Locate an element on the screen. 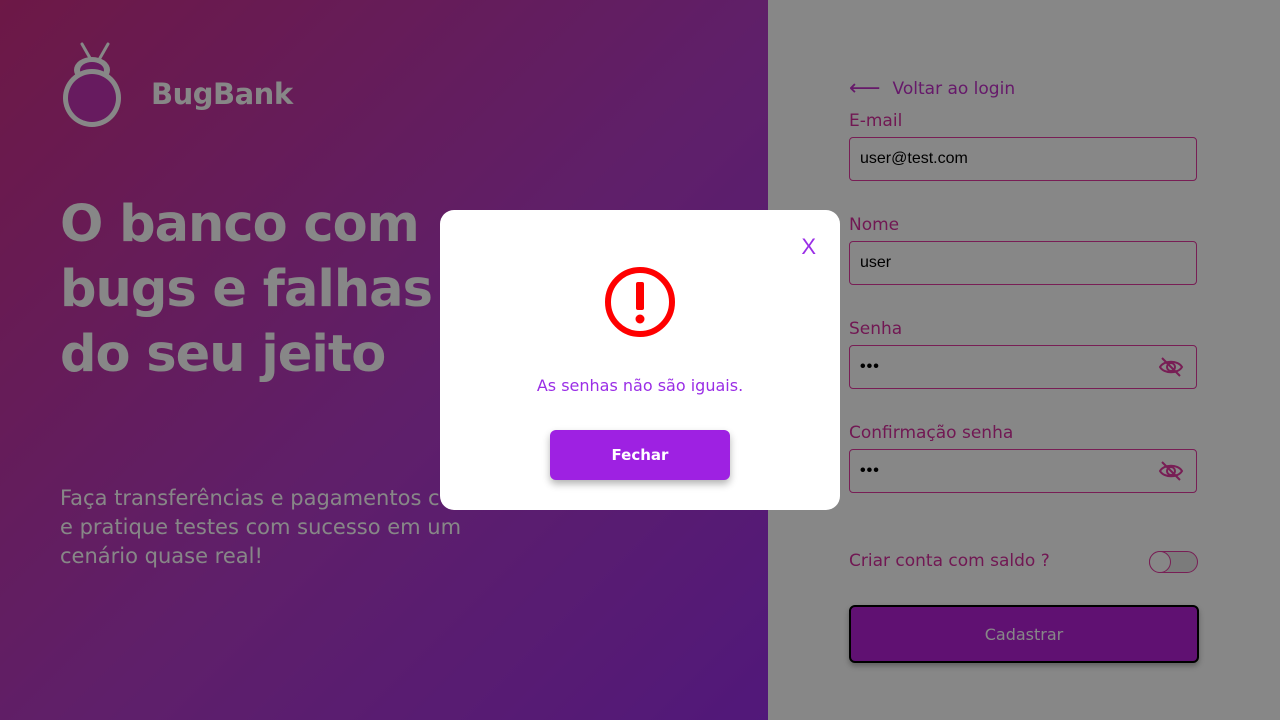 The width and height of the screenshot is (1280, 720). modal-message: As senhas não são iguais. is located at coordinates (640, 385).